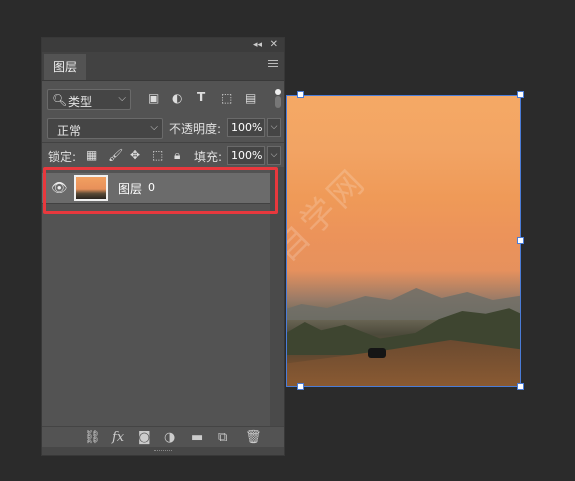 This screenshot has height=481, width=575. I want to click on filter-kind-value: 类型, so click(80, 102).